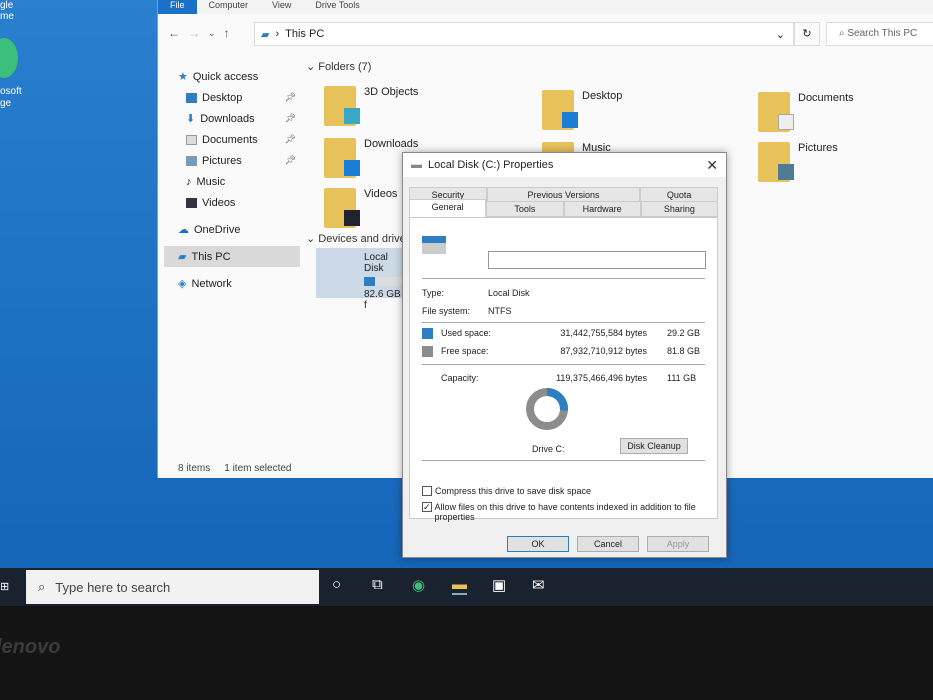 This screenshot has width=933, height=700. What do you see at coordinates (712, 165) in the screenshot?
I see `close-icon: ✕` at bounding box center [712, 165].